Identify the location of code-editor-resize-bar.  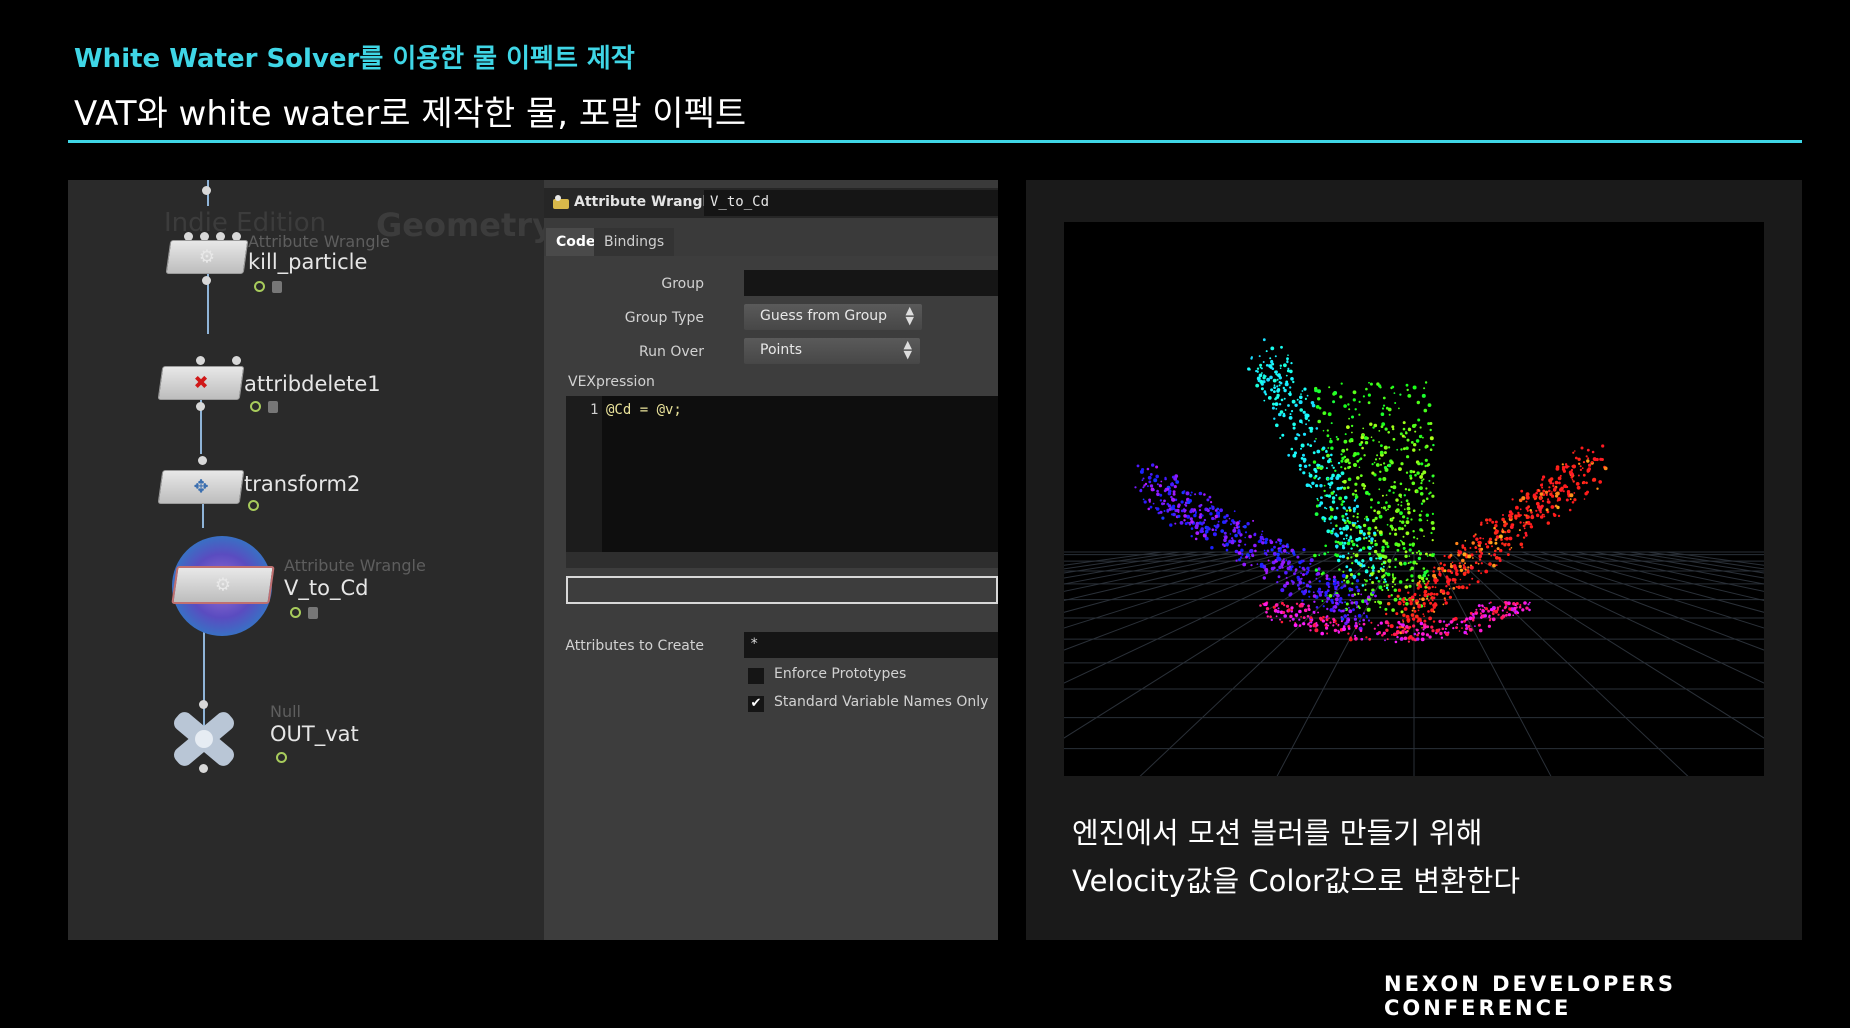
(782, 560).